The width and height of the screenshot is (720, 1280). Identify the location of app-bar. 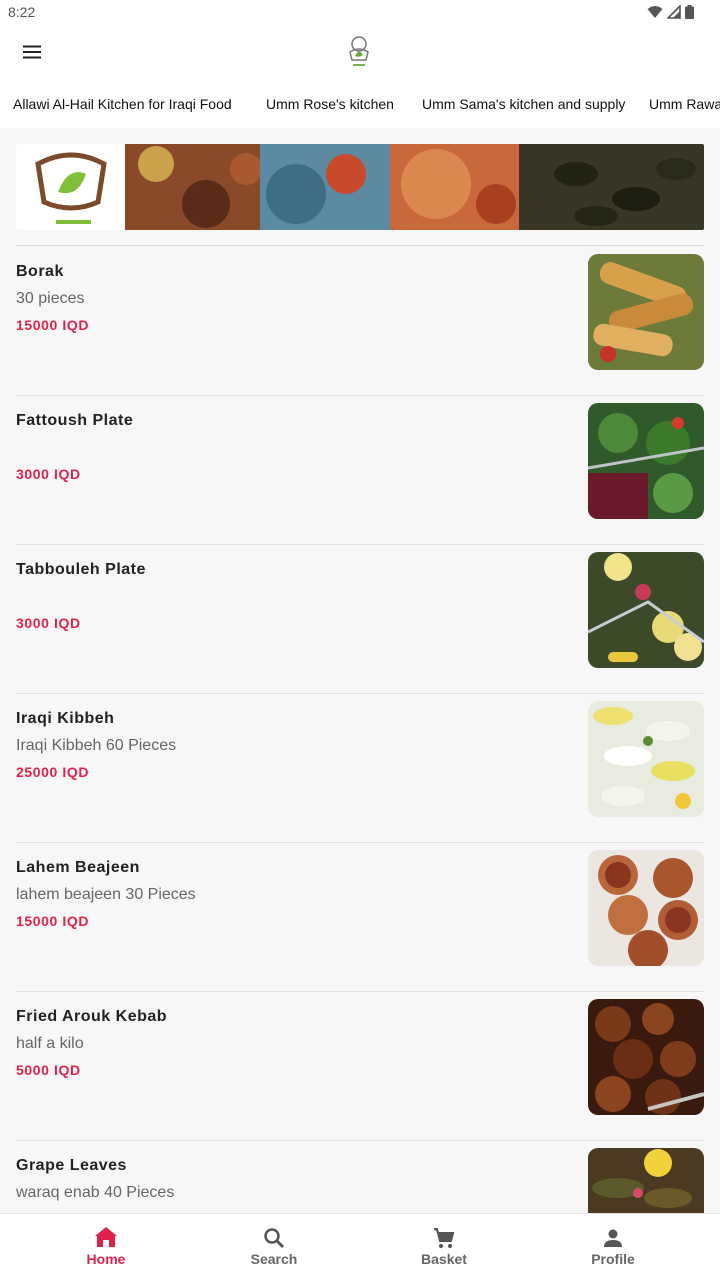
(360, 52).